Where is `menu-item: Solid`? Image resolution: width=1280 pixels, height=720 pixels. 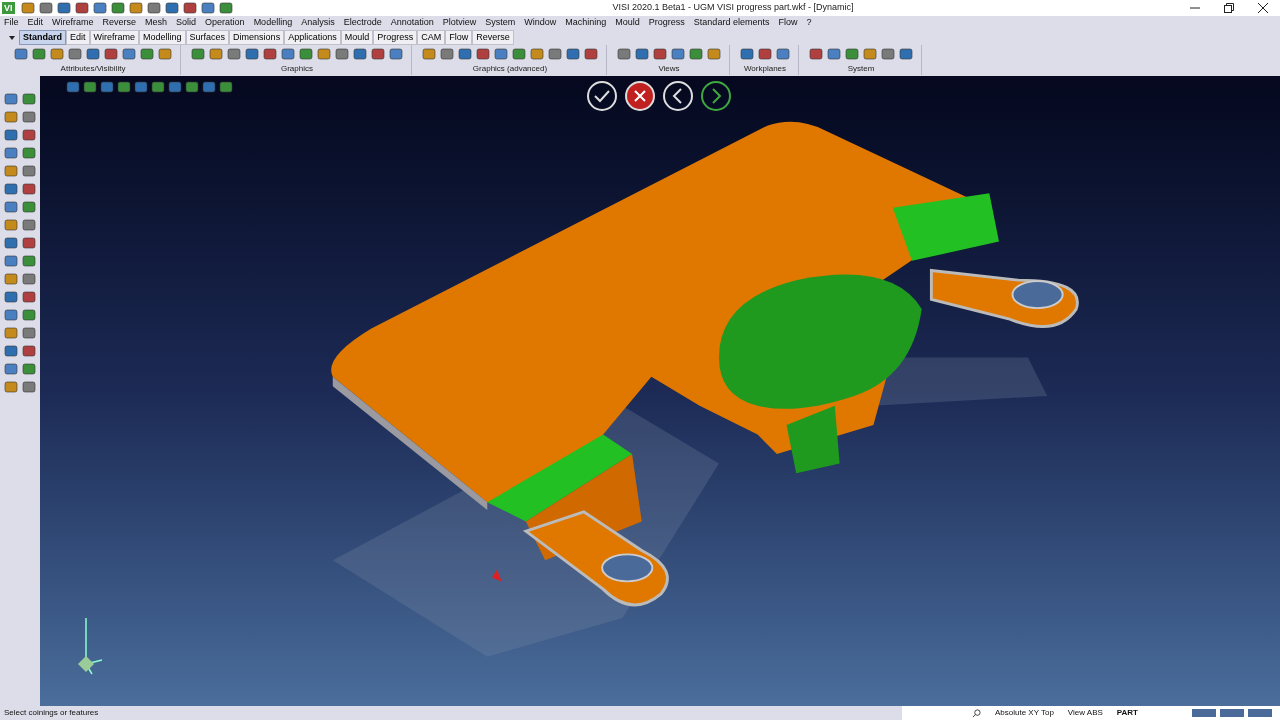
menu-item: Solid is located at coordinates (186, 23).